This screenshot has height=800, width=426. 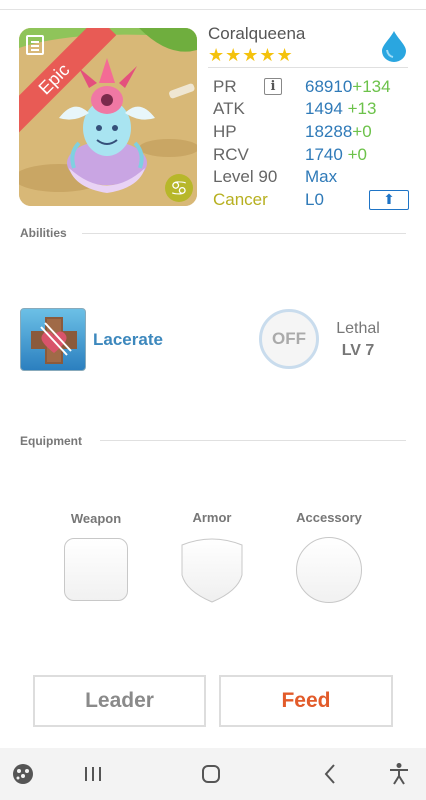 I want to click on monster-name: Coralqueena, so click(x=257, y=33).